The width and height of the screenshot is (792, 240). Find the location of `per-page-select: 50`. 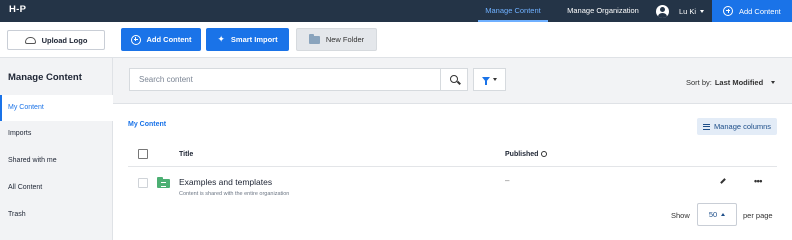

per-page-select: 50 is located at coordinates (717, 214).